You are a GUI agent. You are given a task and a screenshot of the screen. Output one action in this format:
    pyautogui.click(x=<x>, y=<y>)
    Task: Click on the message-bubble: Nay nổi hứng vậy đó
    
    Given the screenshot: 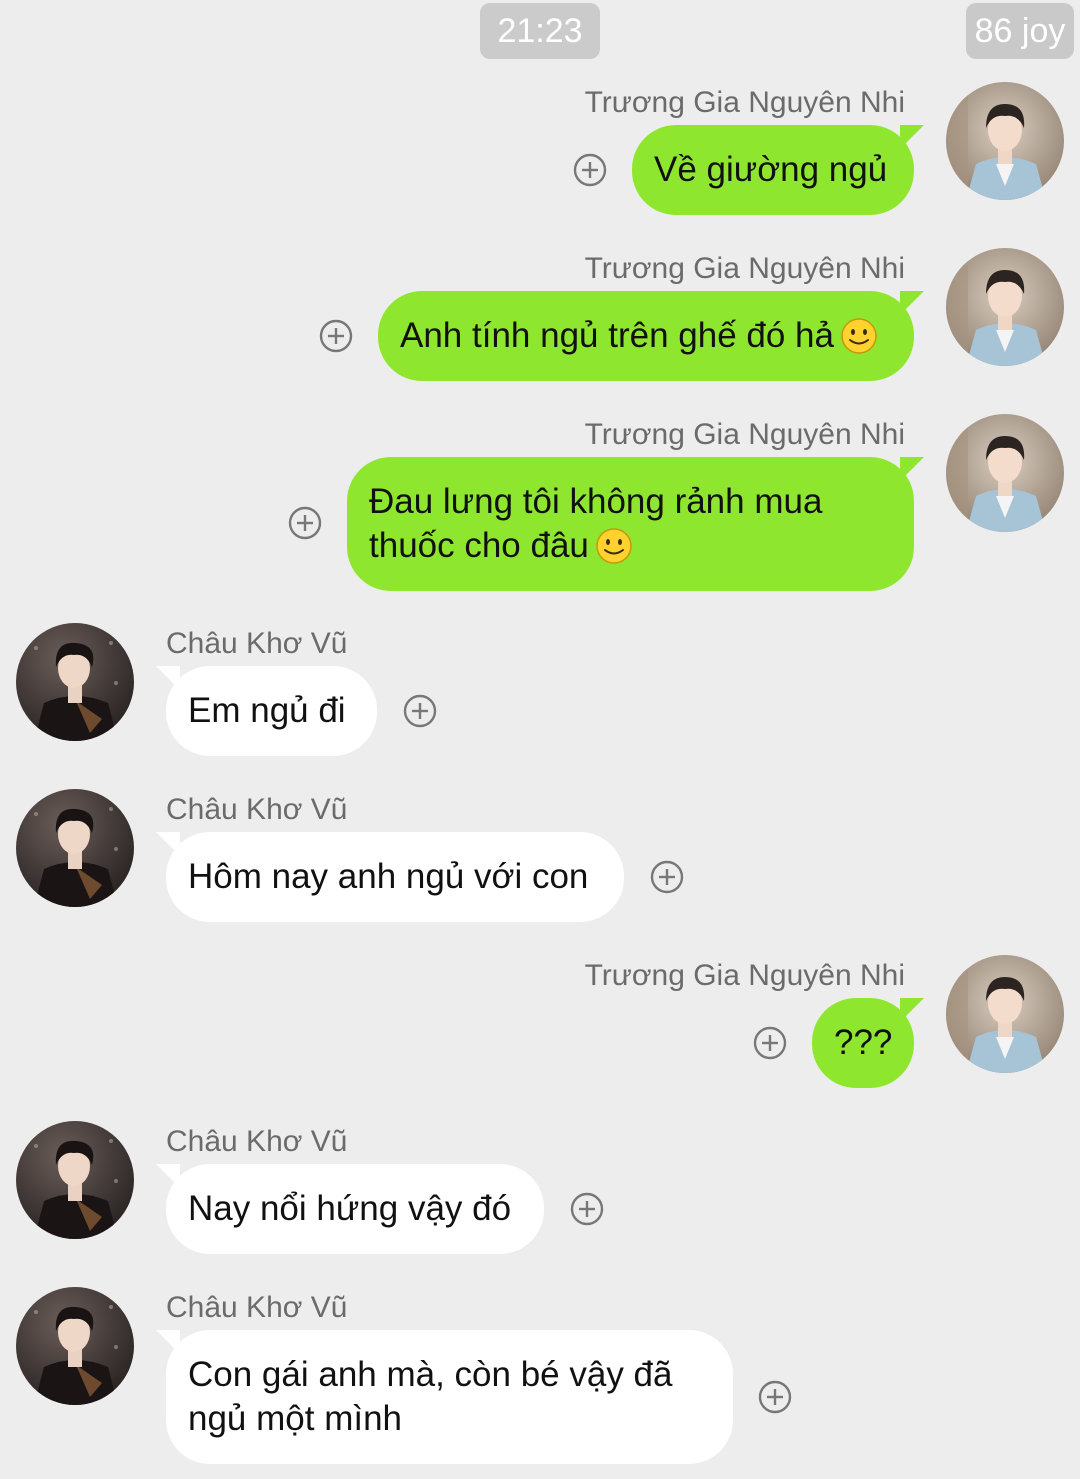 What is the action you would take?
    pyautogui.click(x=355, y=1209)
    